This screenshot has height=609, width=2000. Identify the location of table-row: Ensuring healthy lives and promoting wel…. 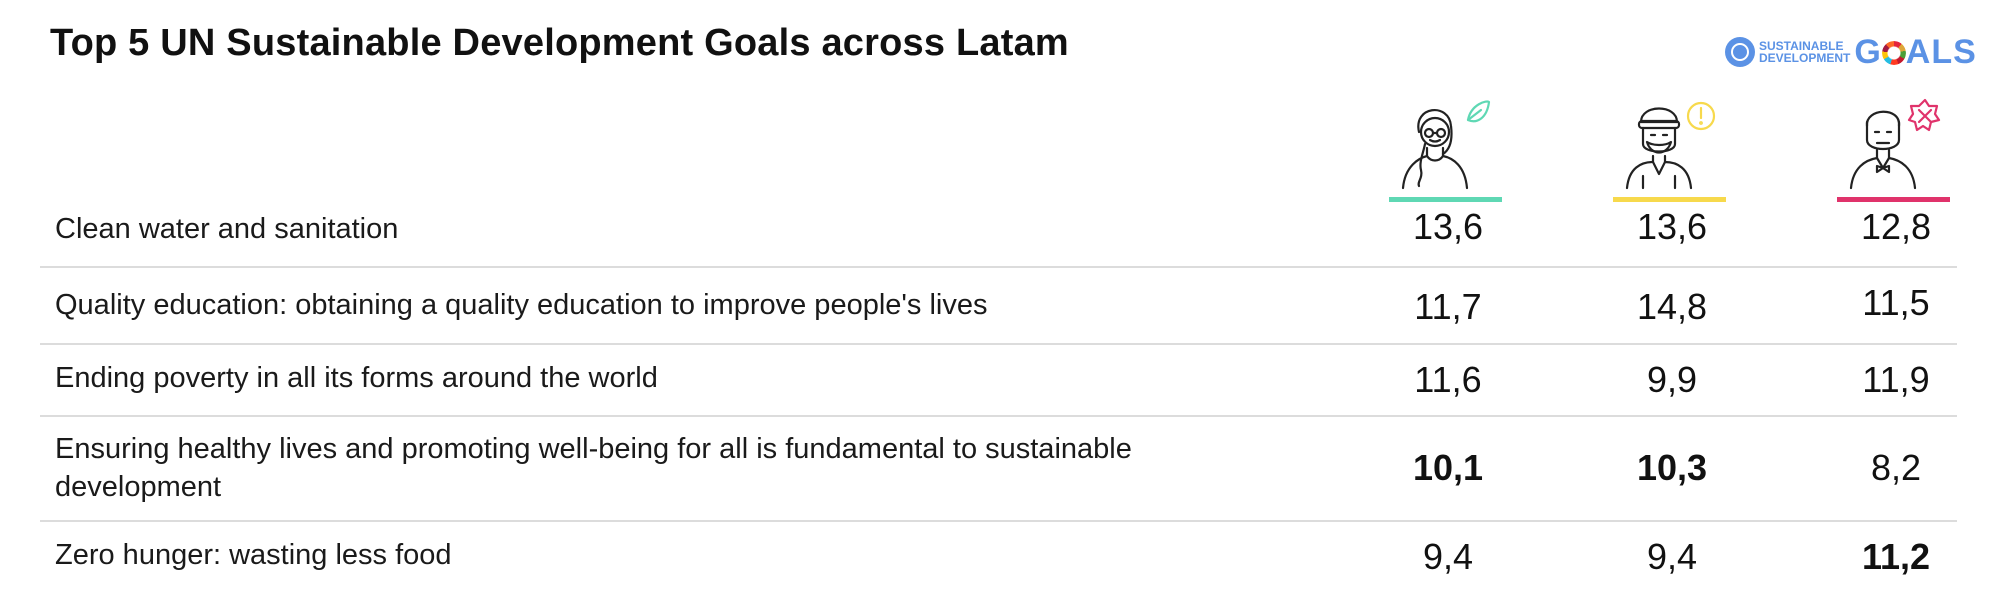
(998, 475).